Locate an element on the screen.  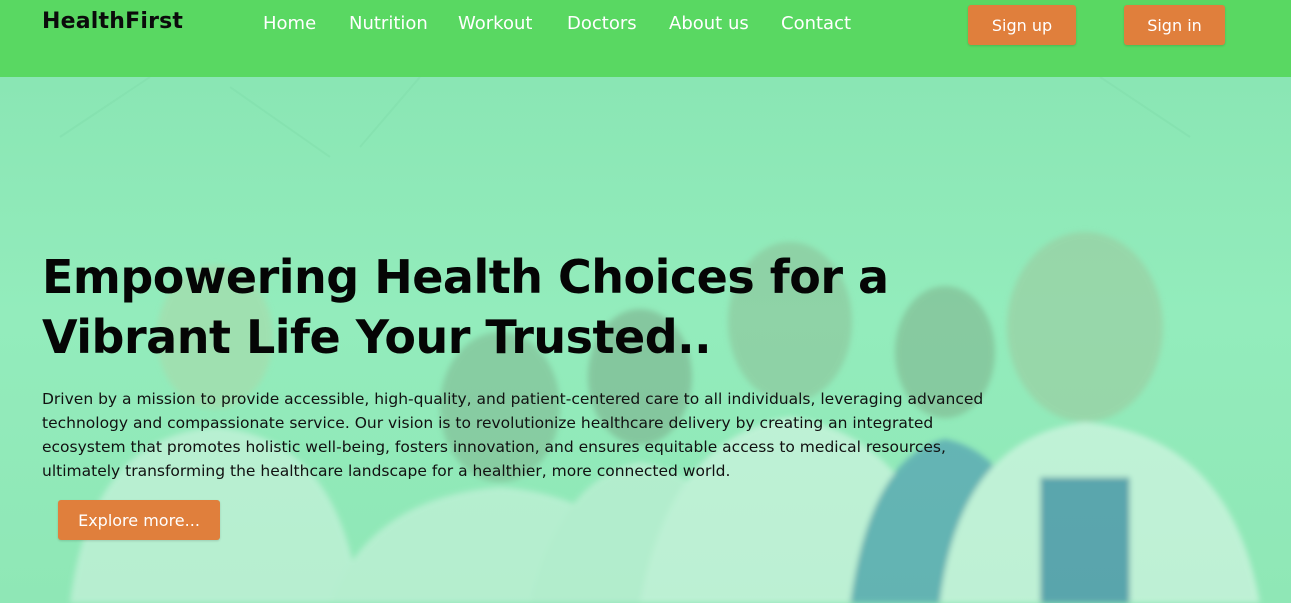
sign-in-button: Sign in is located at coordinates (1174, 25).